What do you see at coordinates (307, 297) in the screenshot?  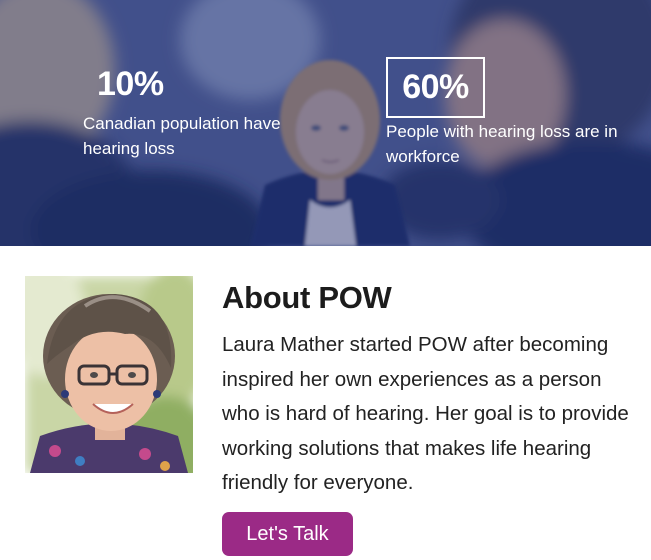 I see `about-title: About POW` at bounding box center [307, 297].